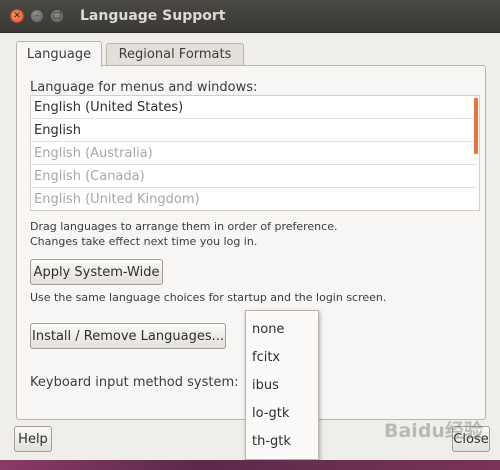 The image size is (500, 470). Describe the element at coordinates (144, 87) in the screenshot. I see `language-list-label: Language for menus and windows:` at that location.